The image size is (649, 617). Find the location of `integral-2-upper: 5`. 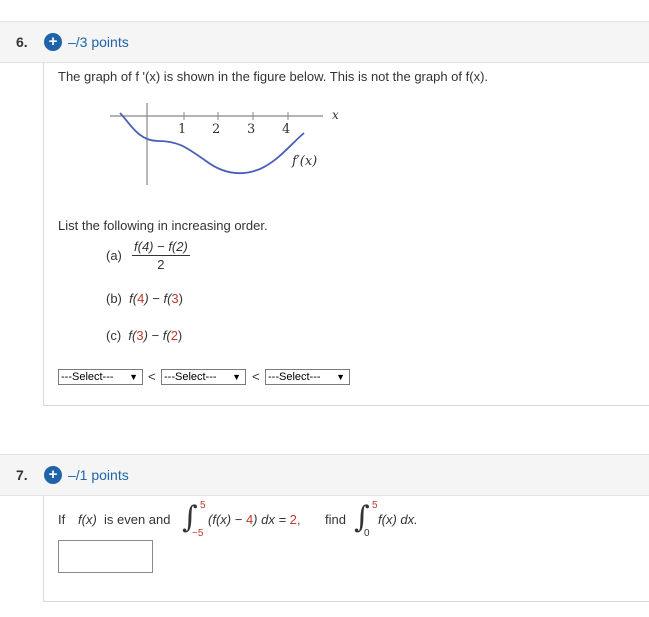

integral-2-upper: 5 is located at coordinates (375, 505).